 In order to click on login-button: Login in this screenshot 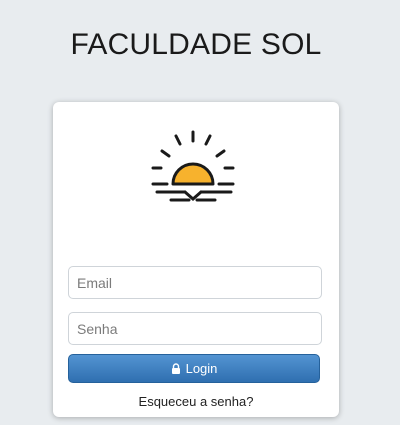, I will do `click(194, 368)`.